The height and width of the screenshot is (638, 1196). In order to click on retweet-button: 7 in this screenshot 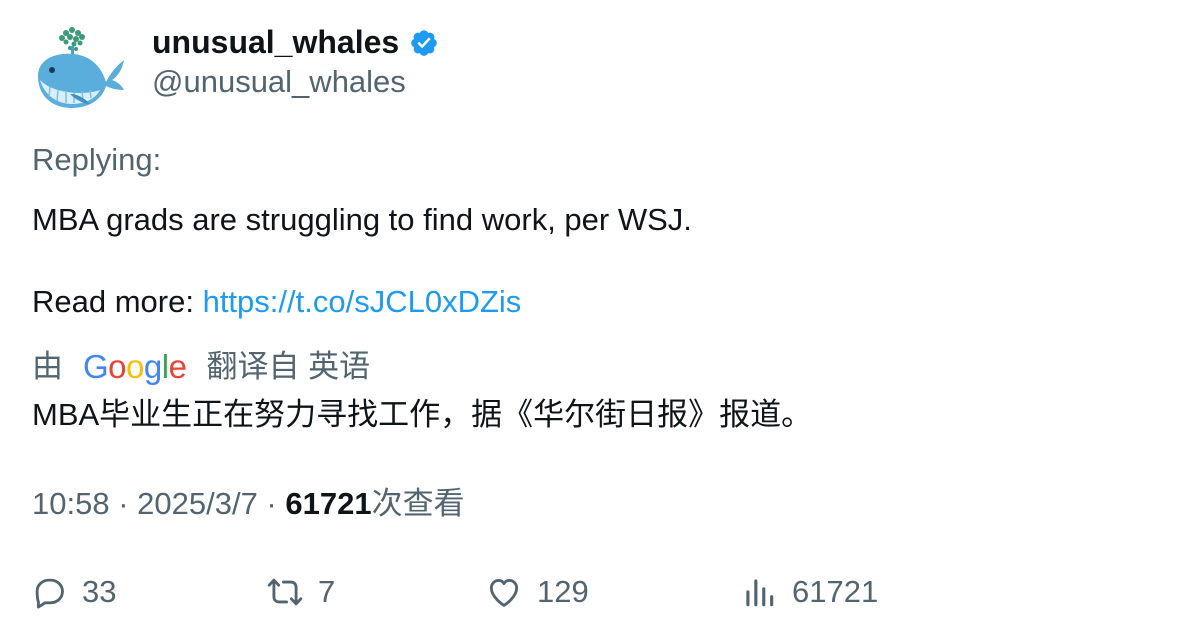, I will do `click(300, 592)`.